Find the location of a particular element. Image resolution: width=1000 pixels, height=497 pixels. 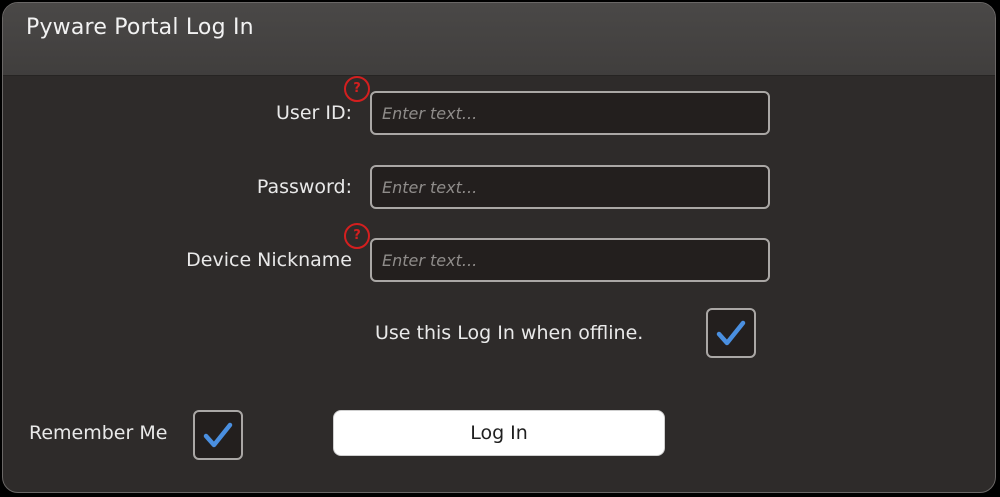

password-label: Password: is located at coordinates (304, 187).